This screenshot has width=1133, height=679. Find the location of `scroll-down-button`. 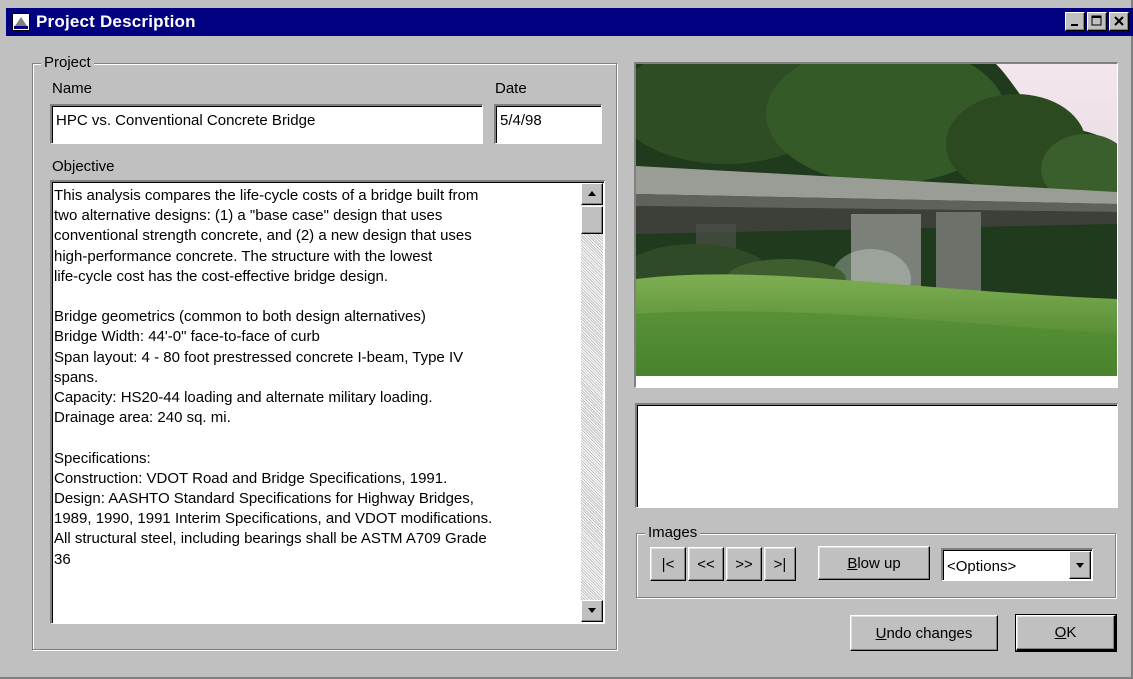

scroll-down-button is located at coordinates (592, 611).